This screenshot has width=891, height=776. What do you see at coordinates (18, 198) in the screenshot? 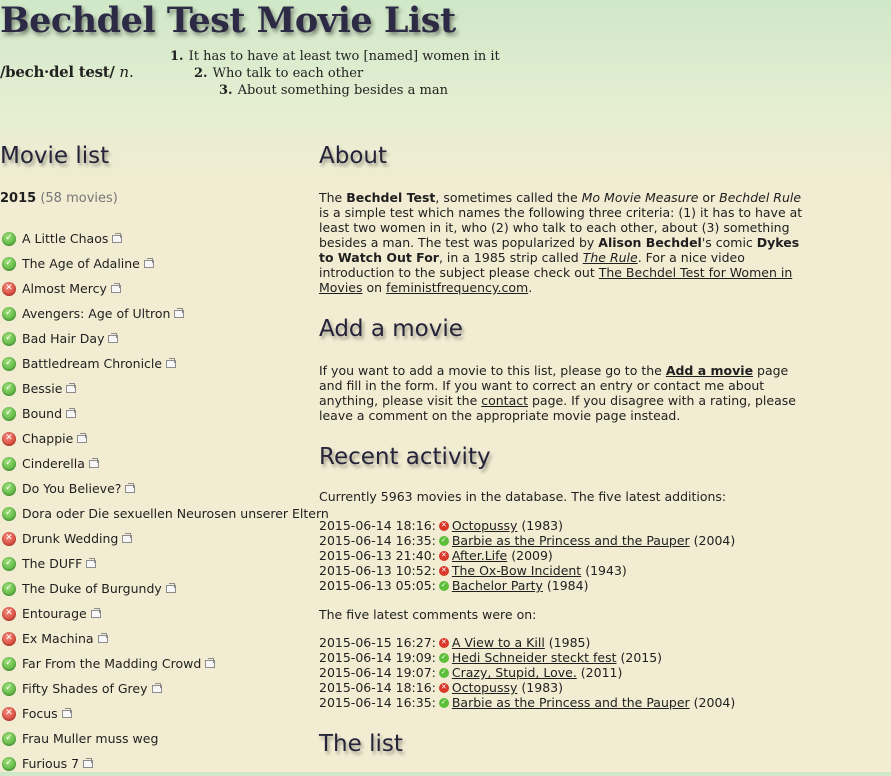
I see `year-label: 2015` at bounding box center [18, 198].